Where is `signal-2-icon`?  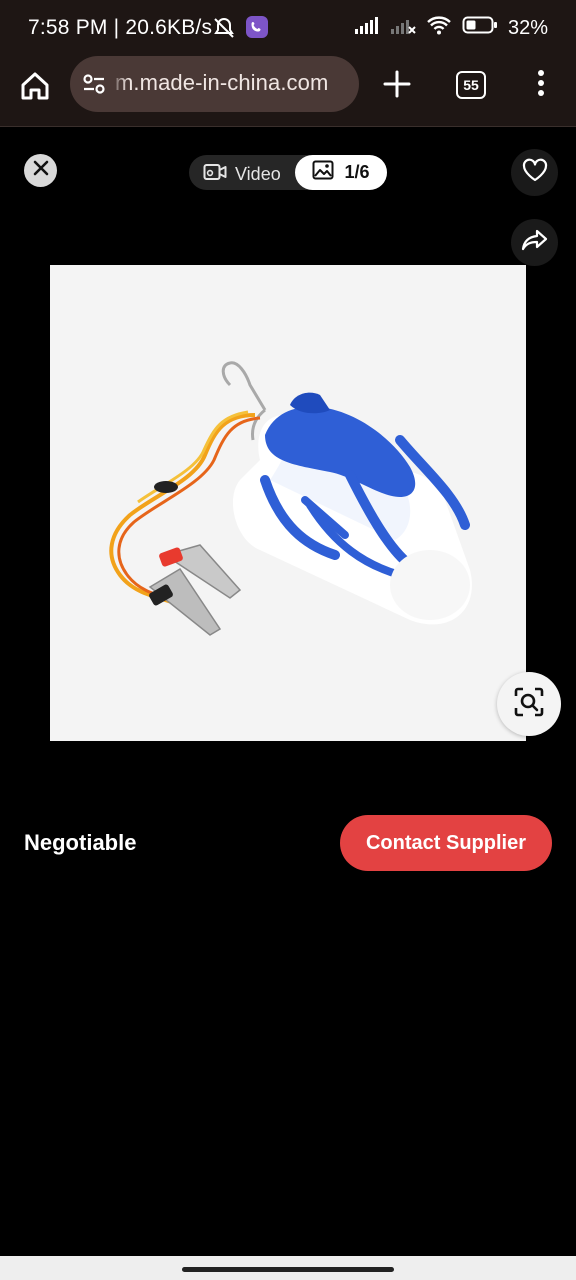
signal-2-icon is located at coordinates (403, 28).